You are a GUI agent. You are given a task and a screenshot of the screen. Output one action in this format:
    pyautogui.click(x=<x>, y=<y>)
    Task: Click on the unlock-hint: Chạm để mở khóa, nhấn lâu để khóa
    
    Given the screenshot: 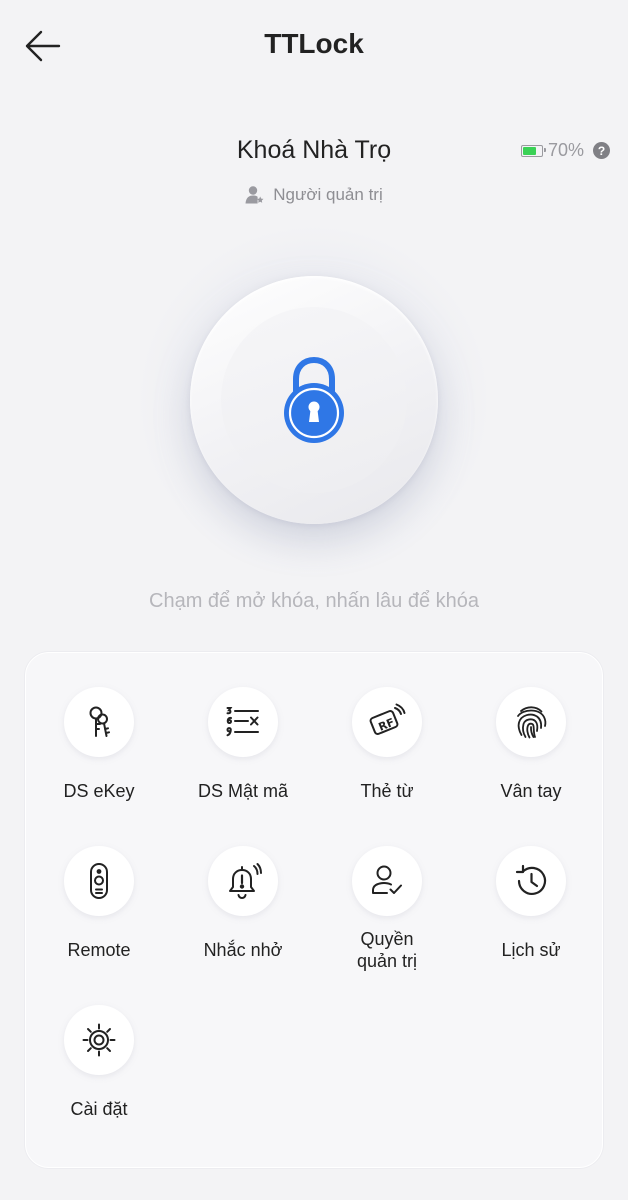 What is the action you would take?
    pyautogui.click(x=314, y=601)
    